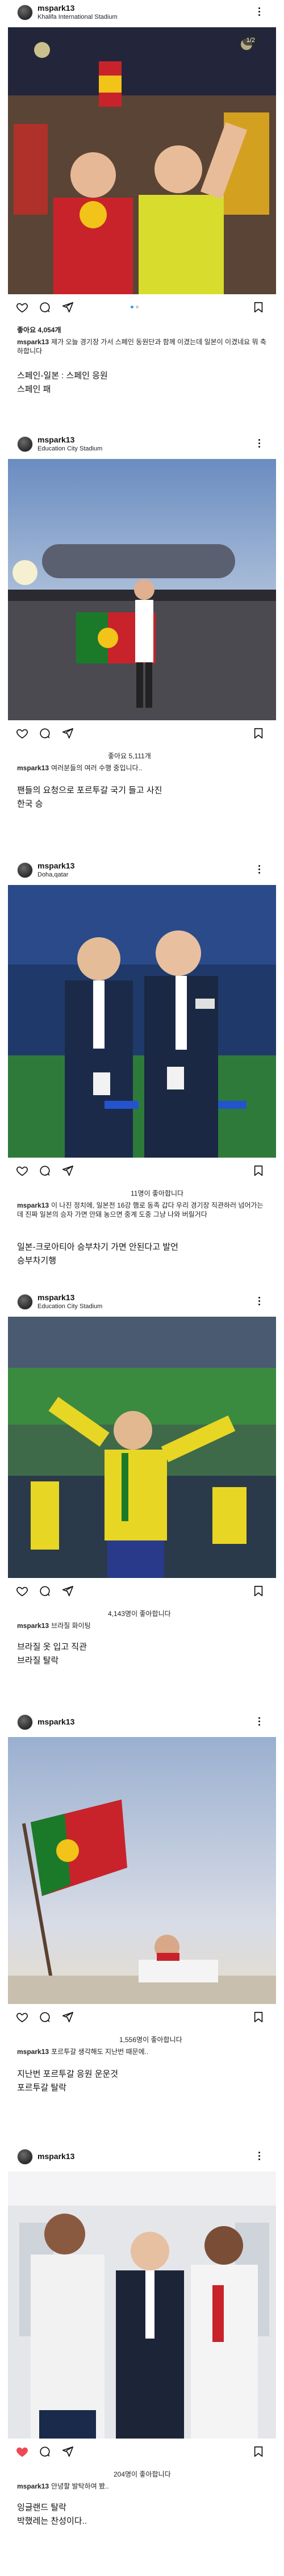  Describe the element at coordinates (38, 1660) in the screenshot. I see `comment-line-2: 브라질 탈락` at that location.